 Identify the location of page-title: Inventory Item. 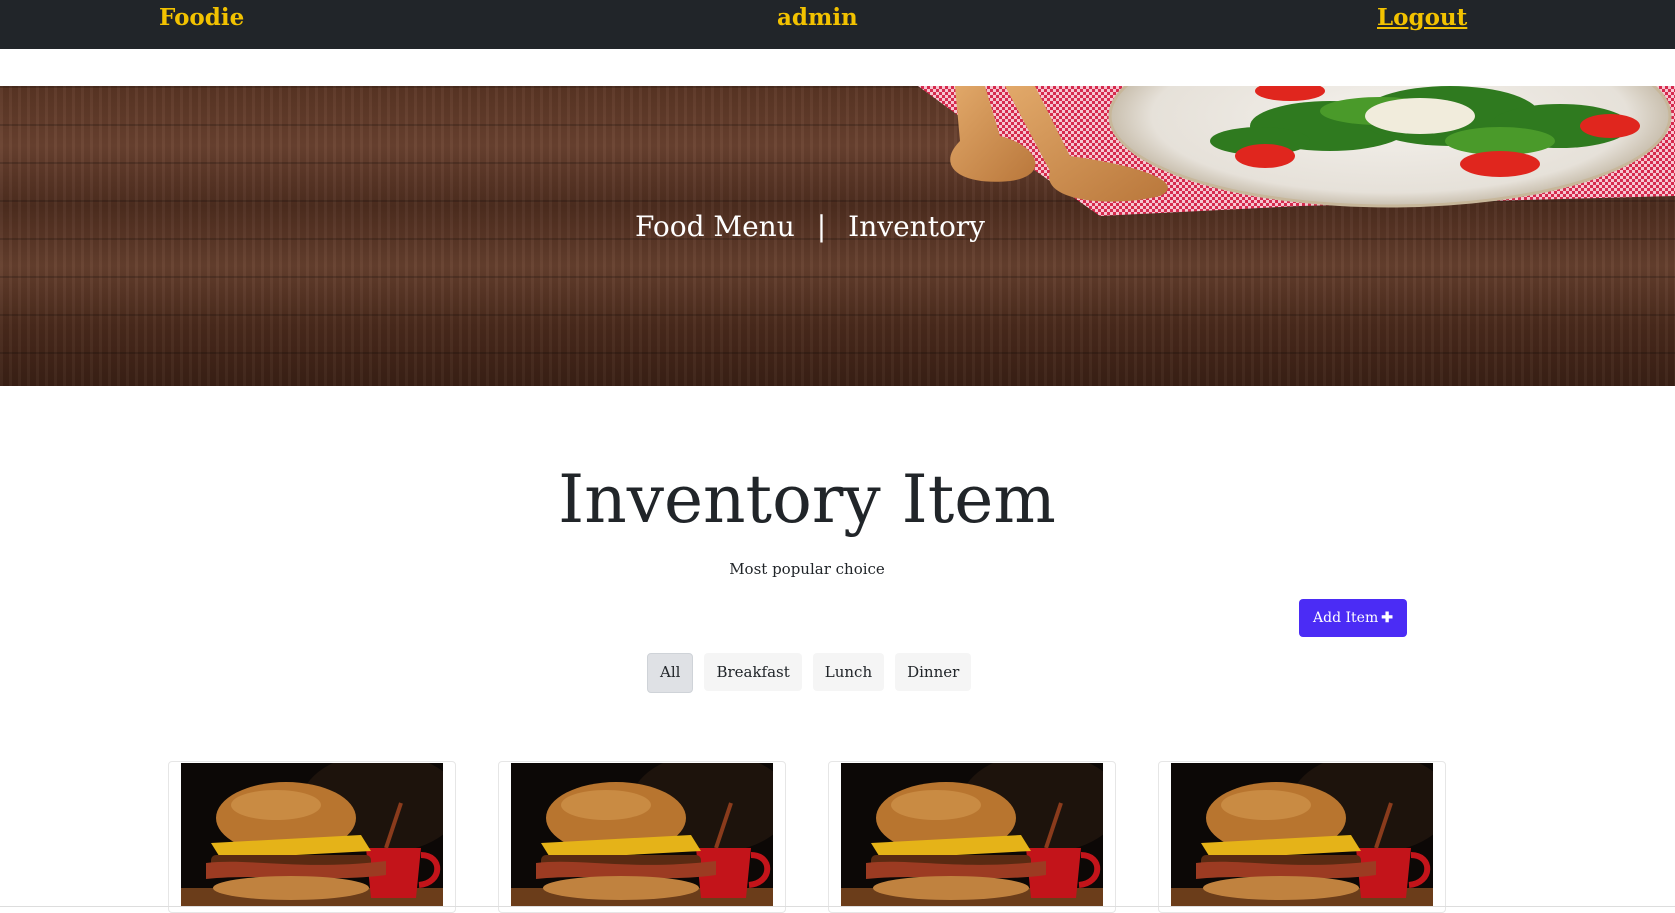
(807, 499).